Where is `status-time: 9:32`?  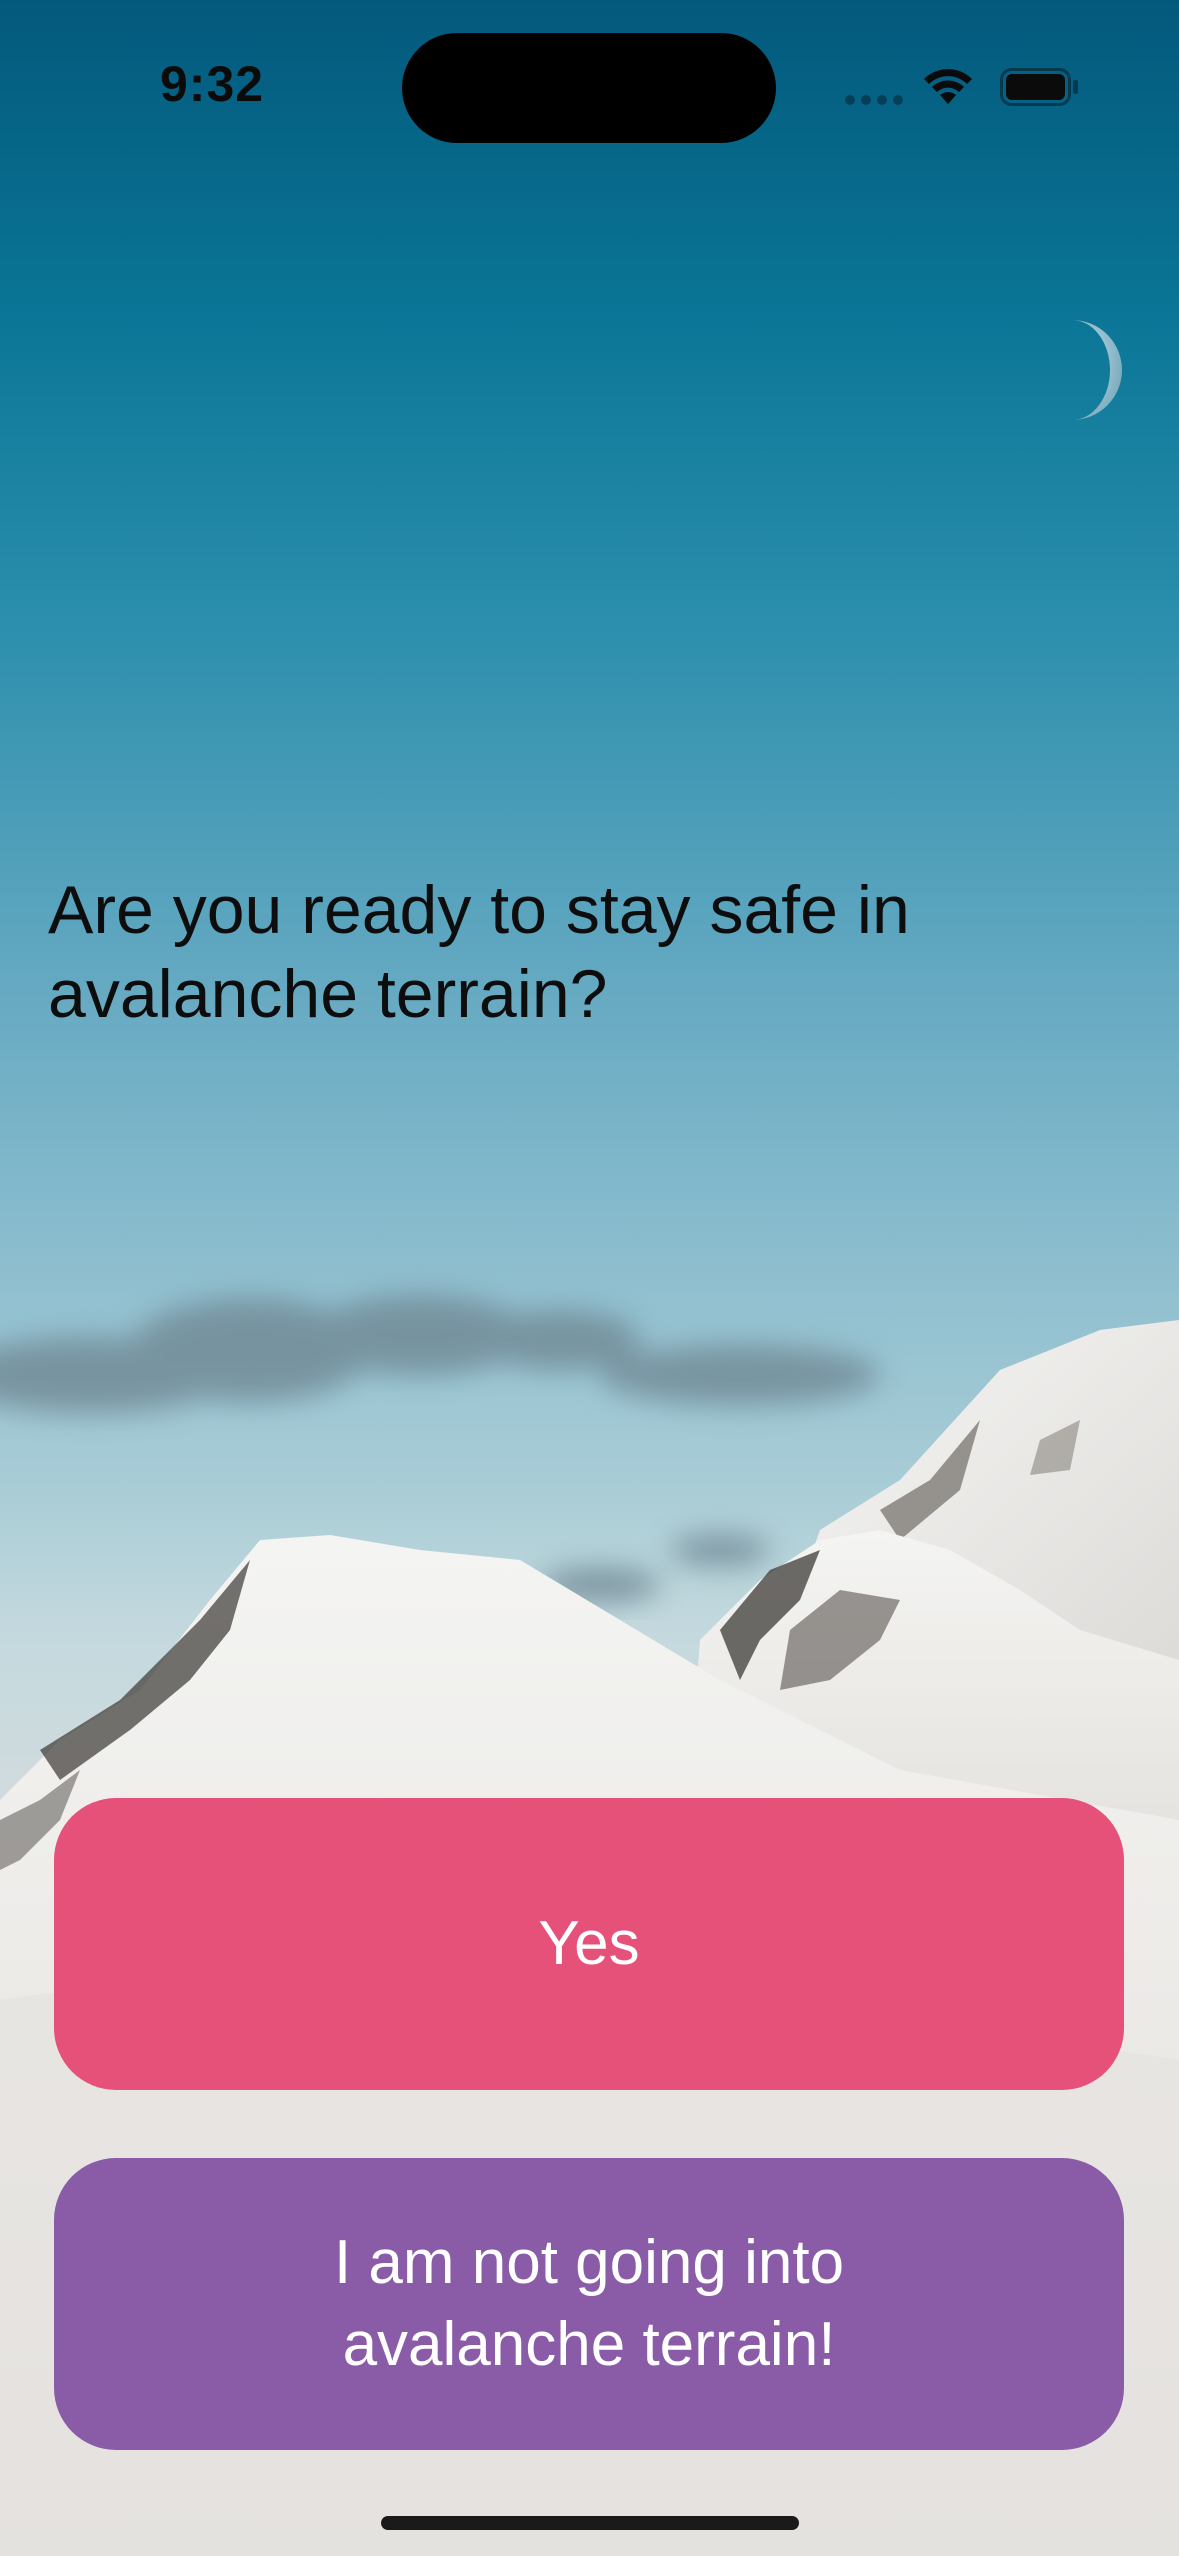
status-time: 9:32 is located at coordinates (212, 84).